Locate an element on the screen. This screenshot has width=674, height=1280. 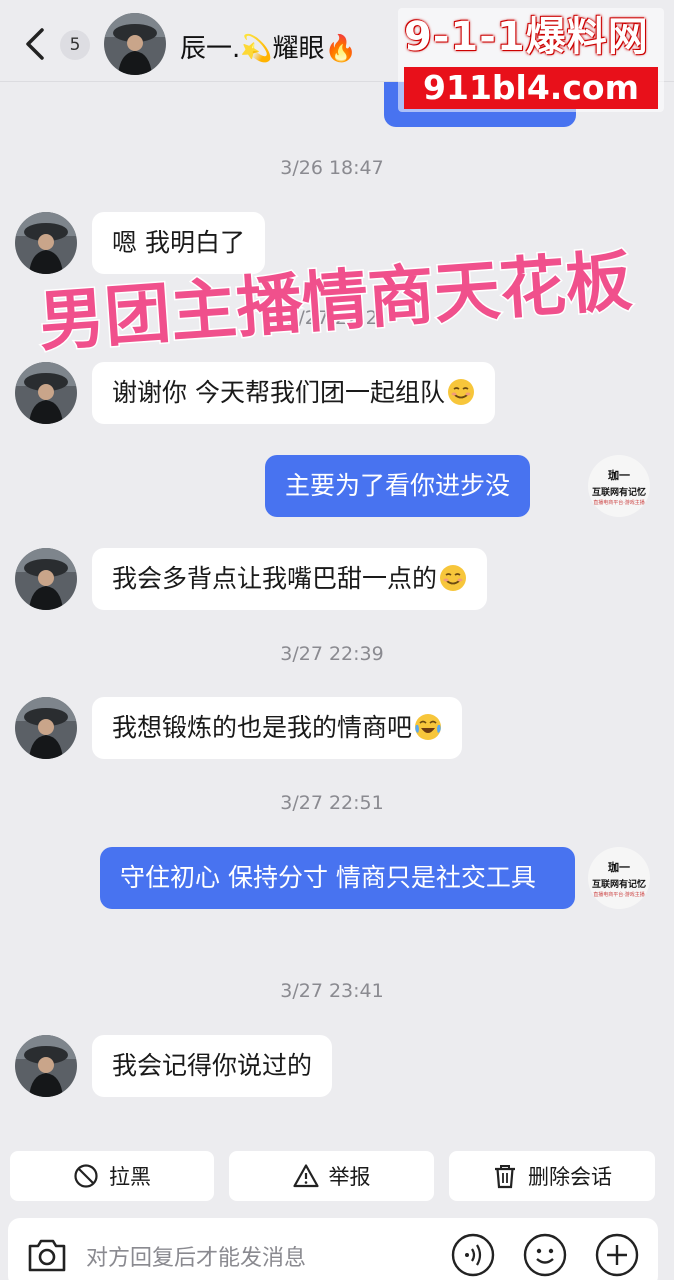
contact-name: 辰一.💫耀眼🔥 is located at coordinates (268, 46).